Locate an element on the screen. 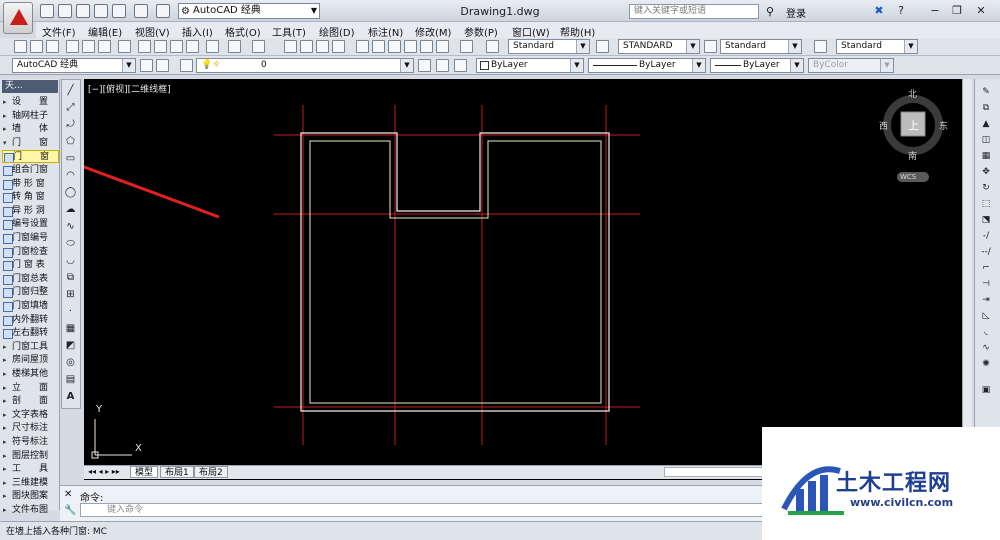 The image size is (1000, 540). command-input: 键入命令 is located at coordinates (430, 510).